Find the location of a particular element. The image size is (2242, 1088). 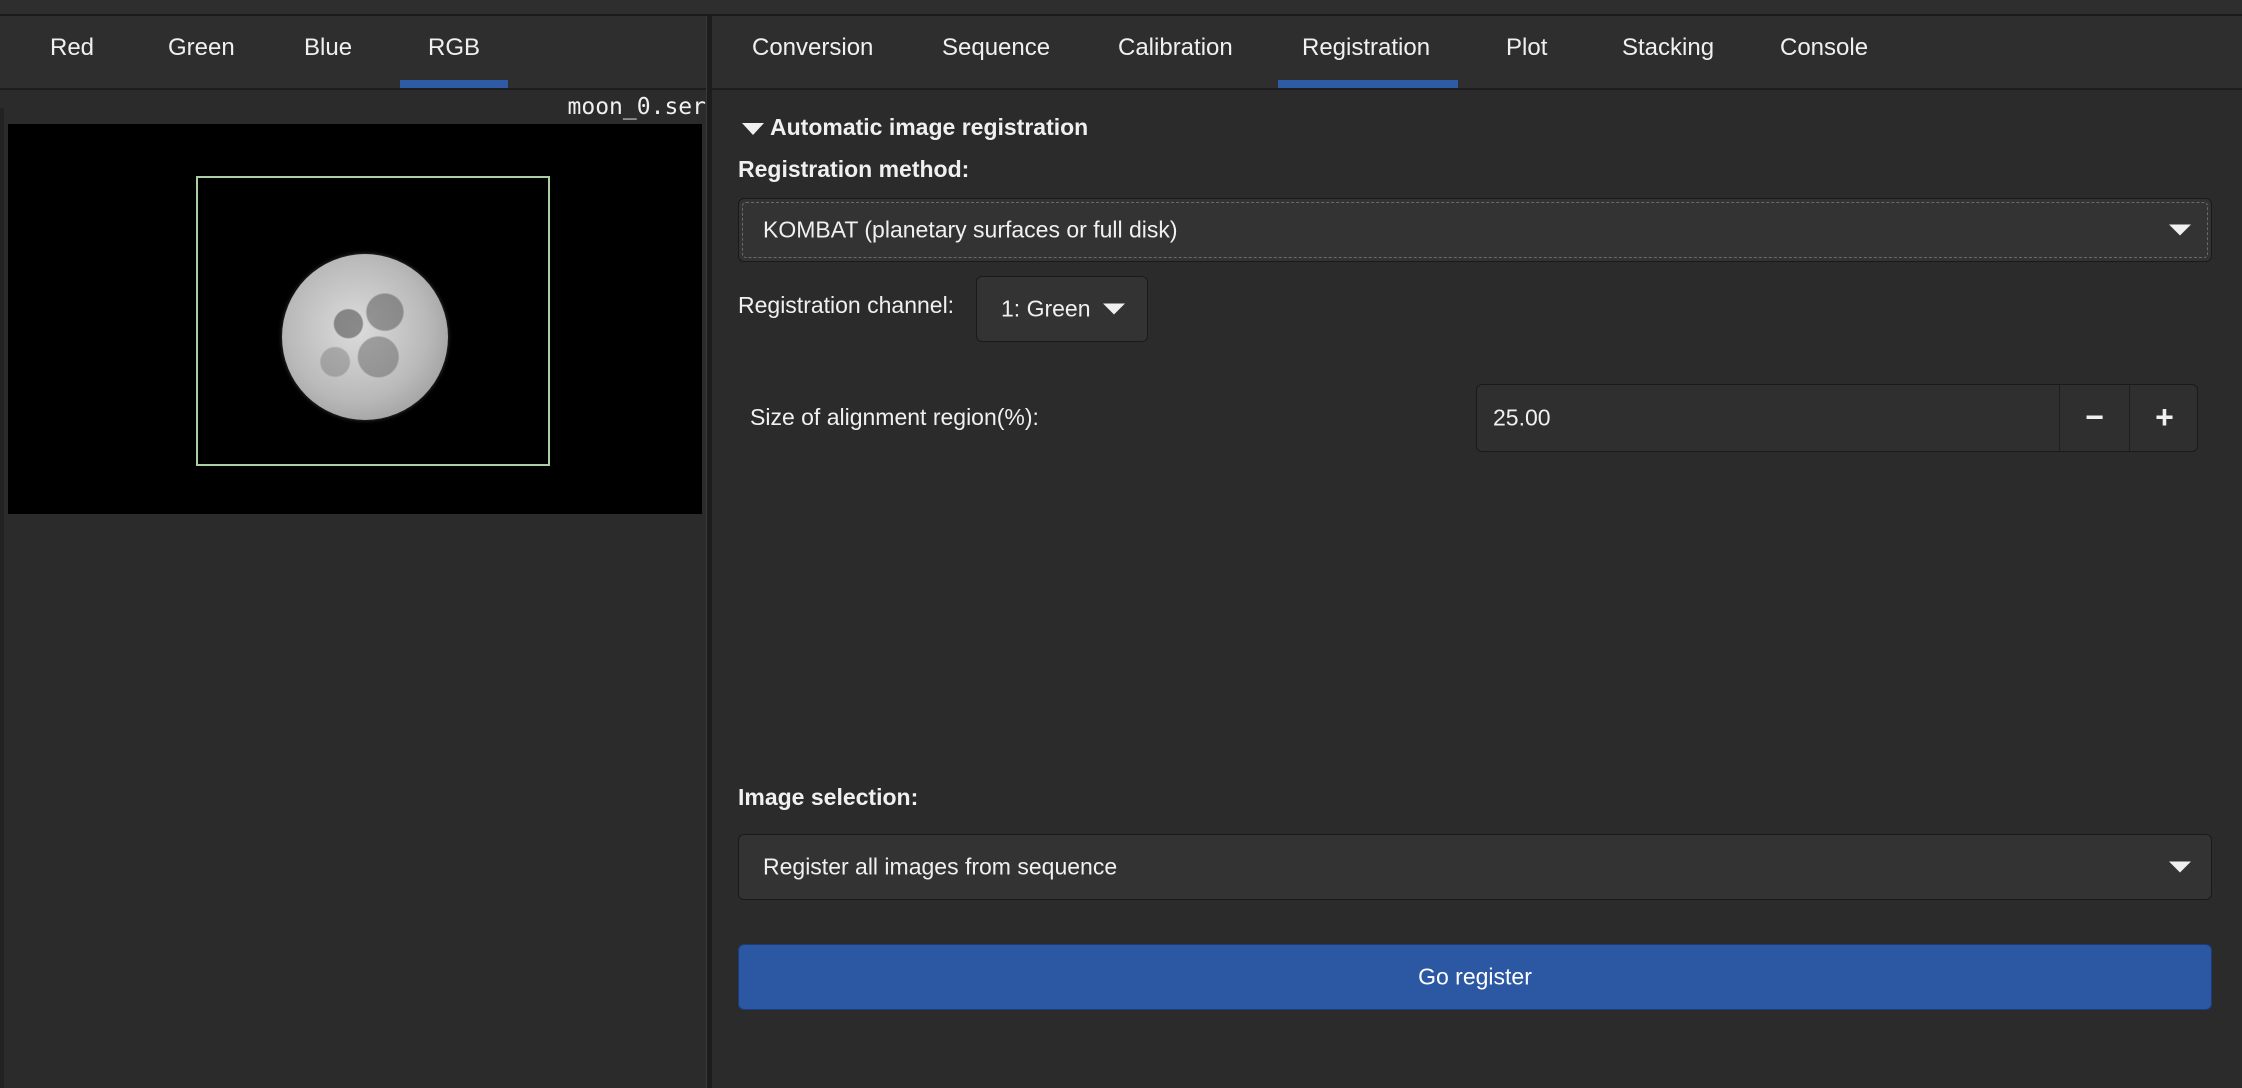

region-size-value: 25.00 is located at coordinates (1522, 418).